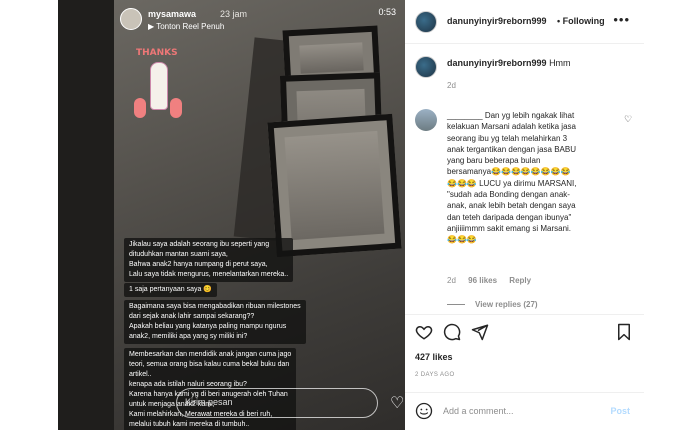  I want to click on story-heart-icon: ♡, so click(397, 403).